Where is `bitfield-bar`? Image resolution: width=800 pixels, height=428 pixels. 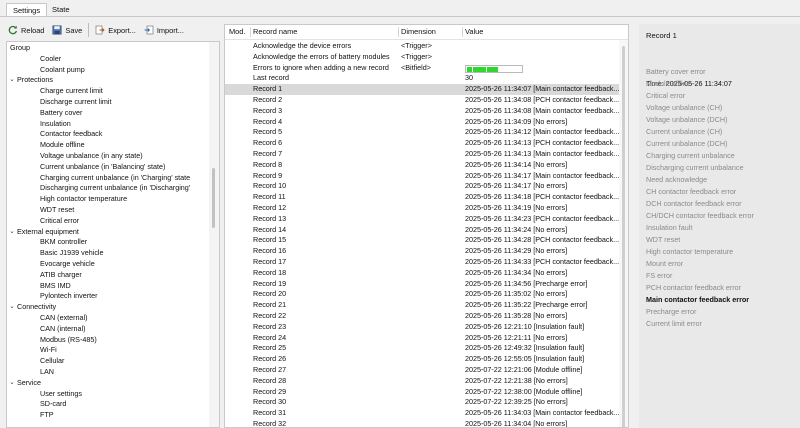 bitfield-bar is located at coordinates (494, 68).